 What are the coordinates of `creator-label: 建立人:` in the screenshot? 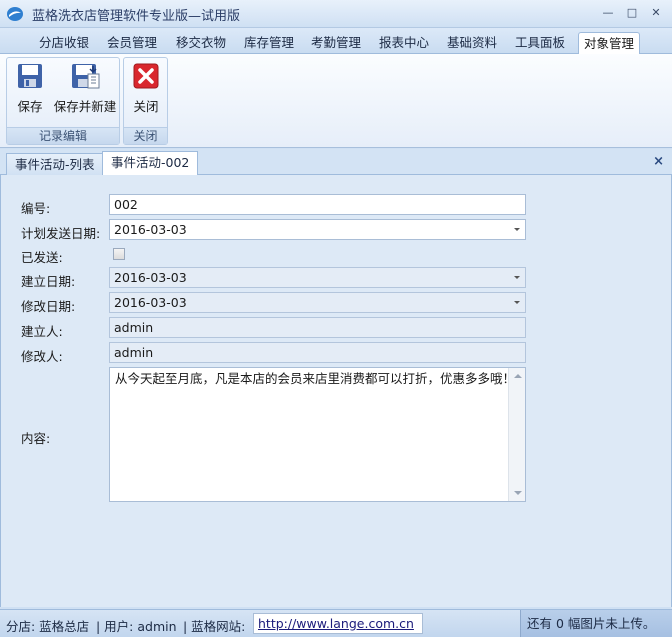 It's located at (42, 331).